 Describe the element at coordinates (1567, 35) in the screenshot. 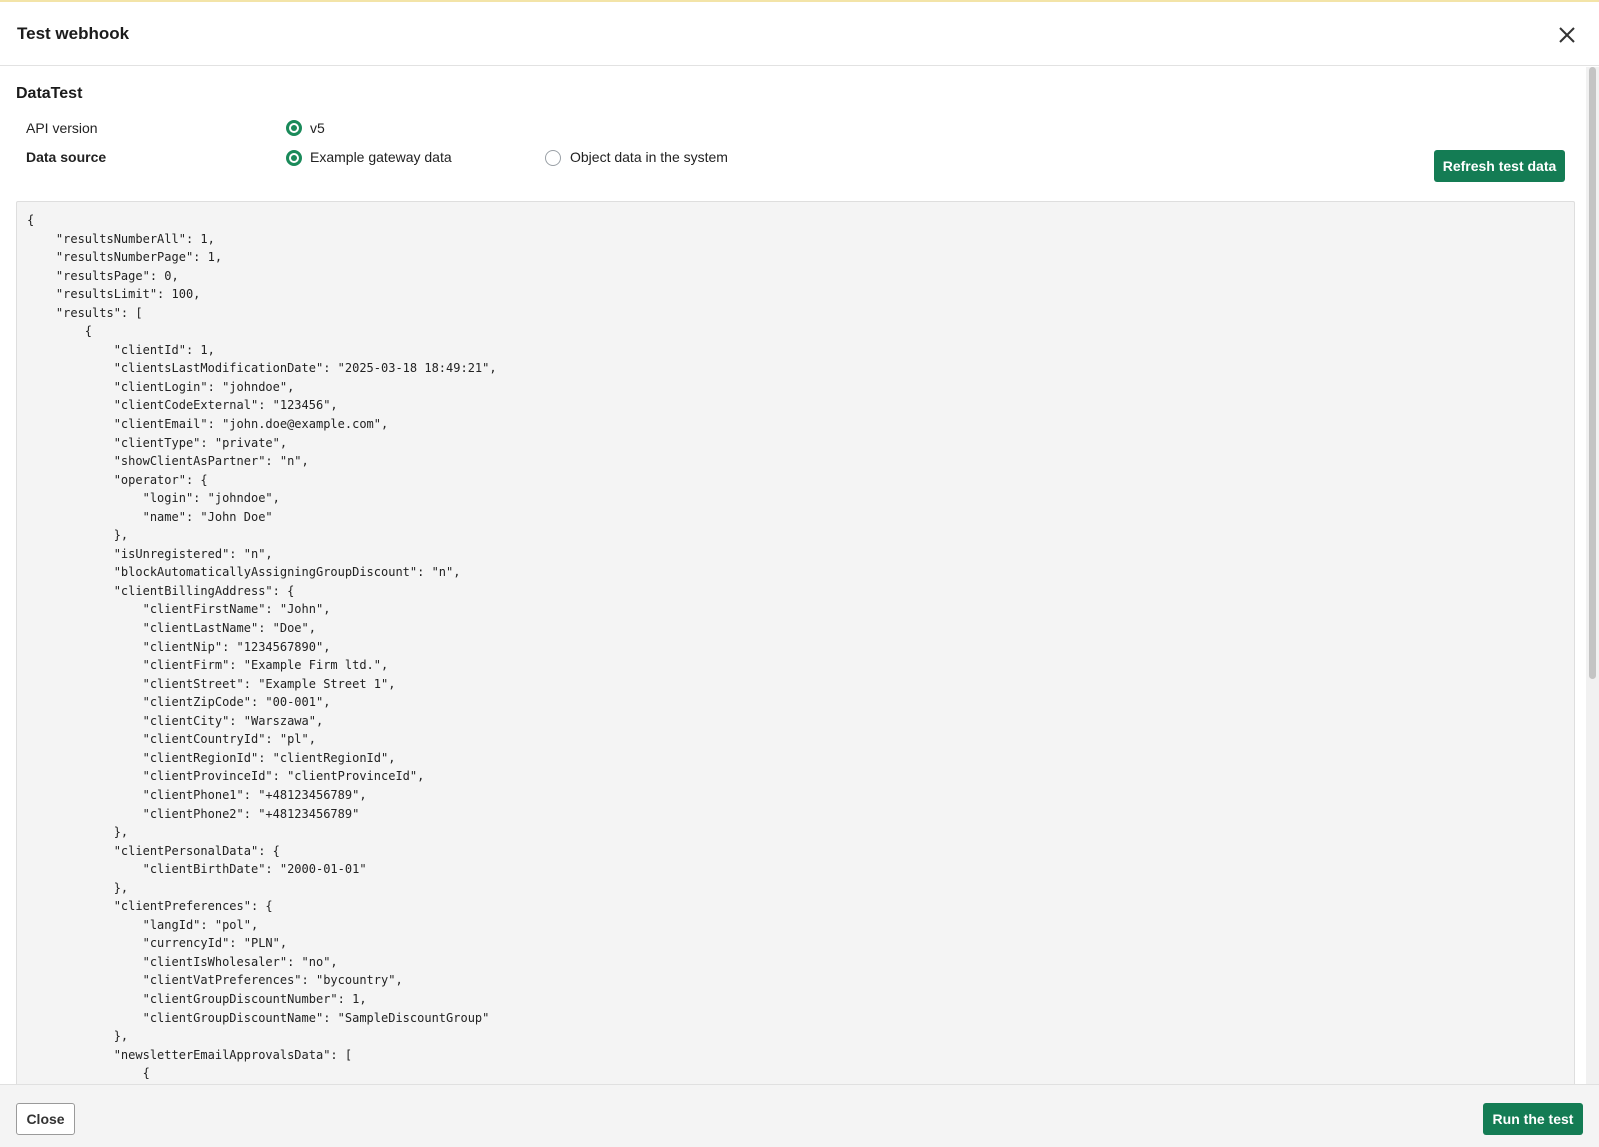

I see `close-icon` at that location.